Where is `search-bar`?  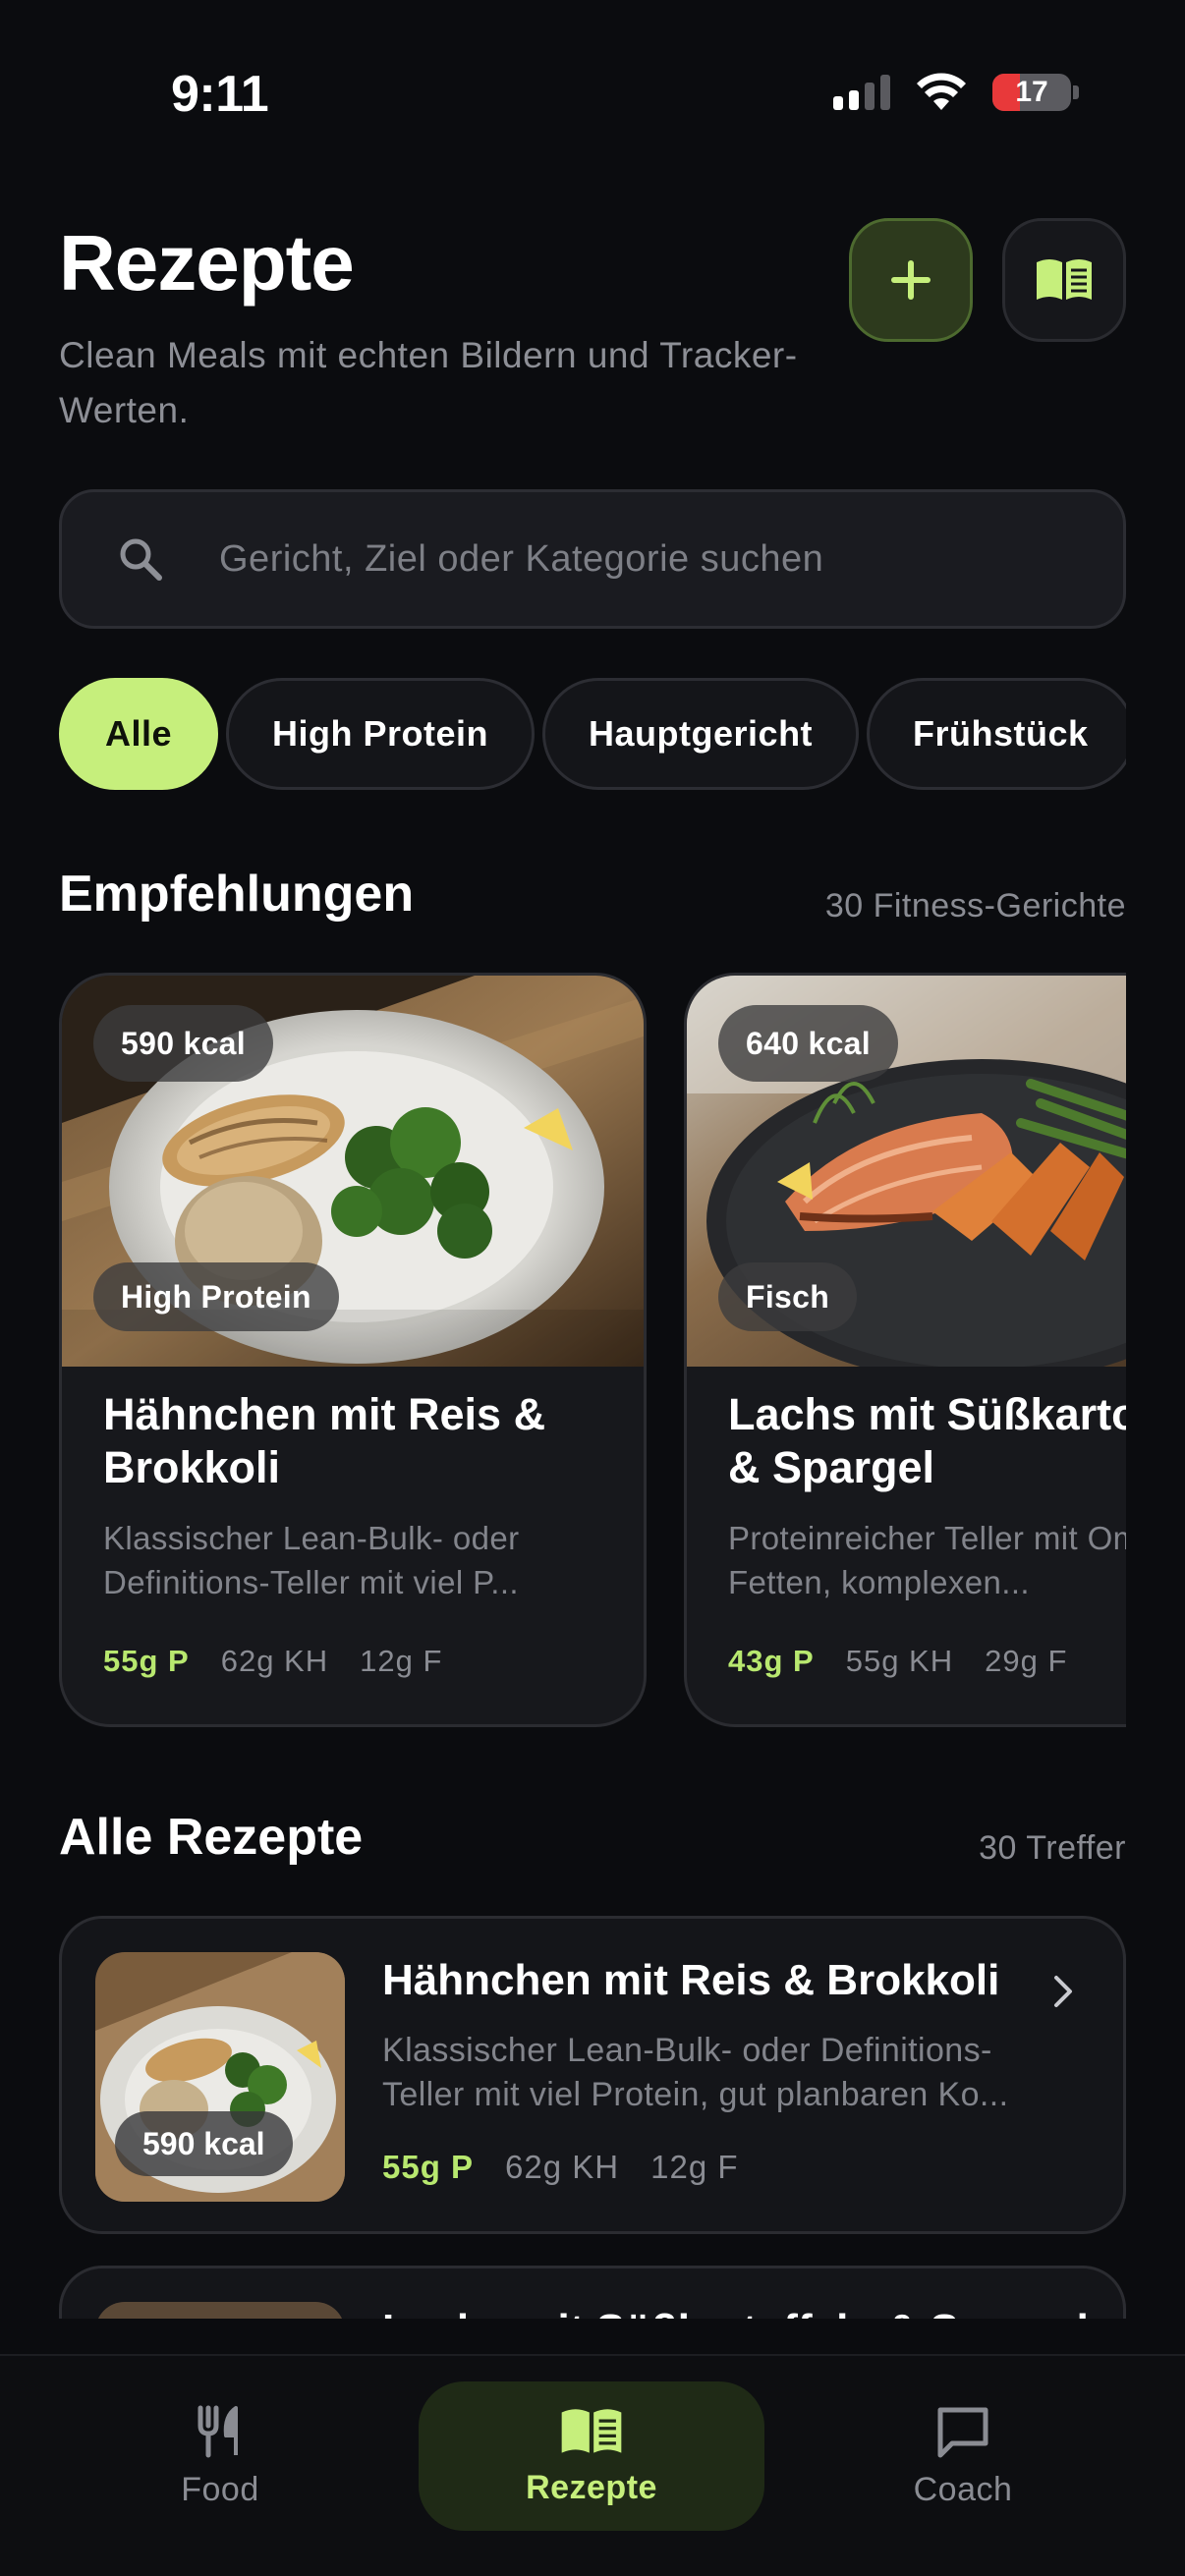 search-bar is located at coordinates (592, 559).